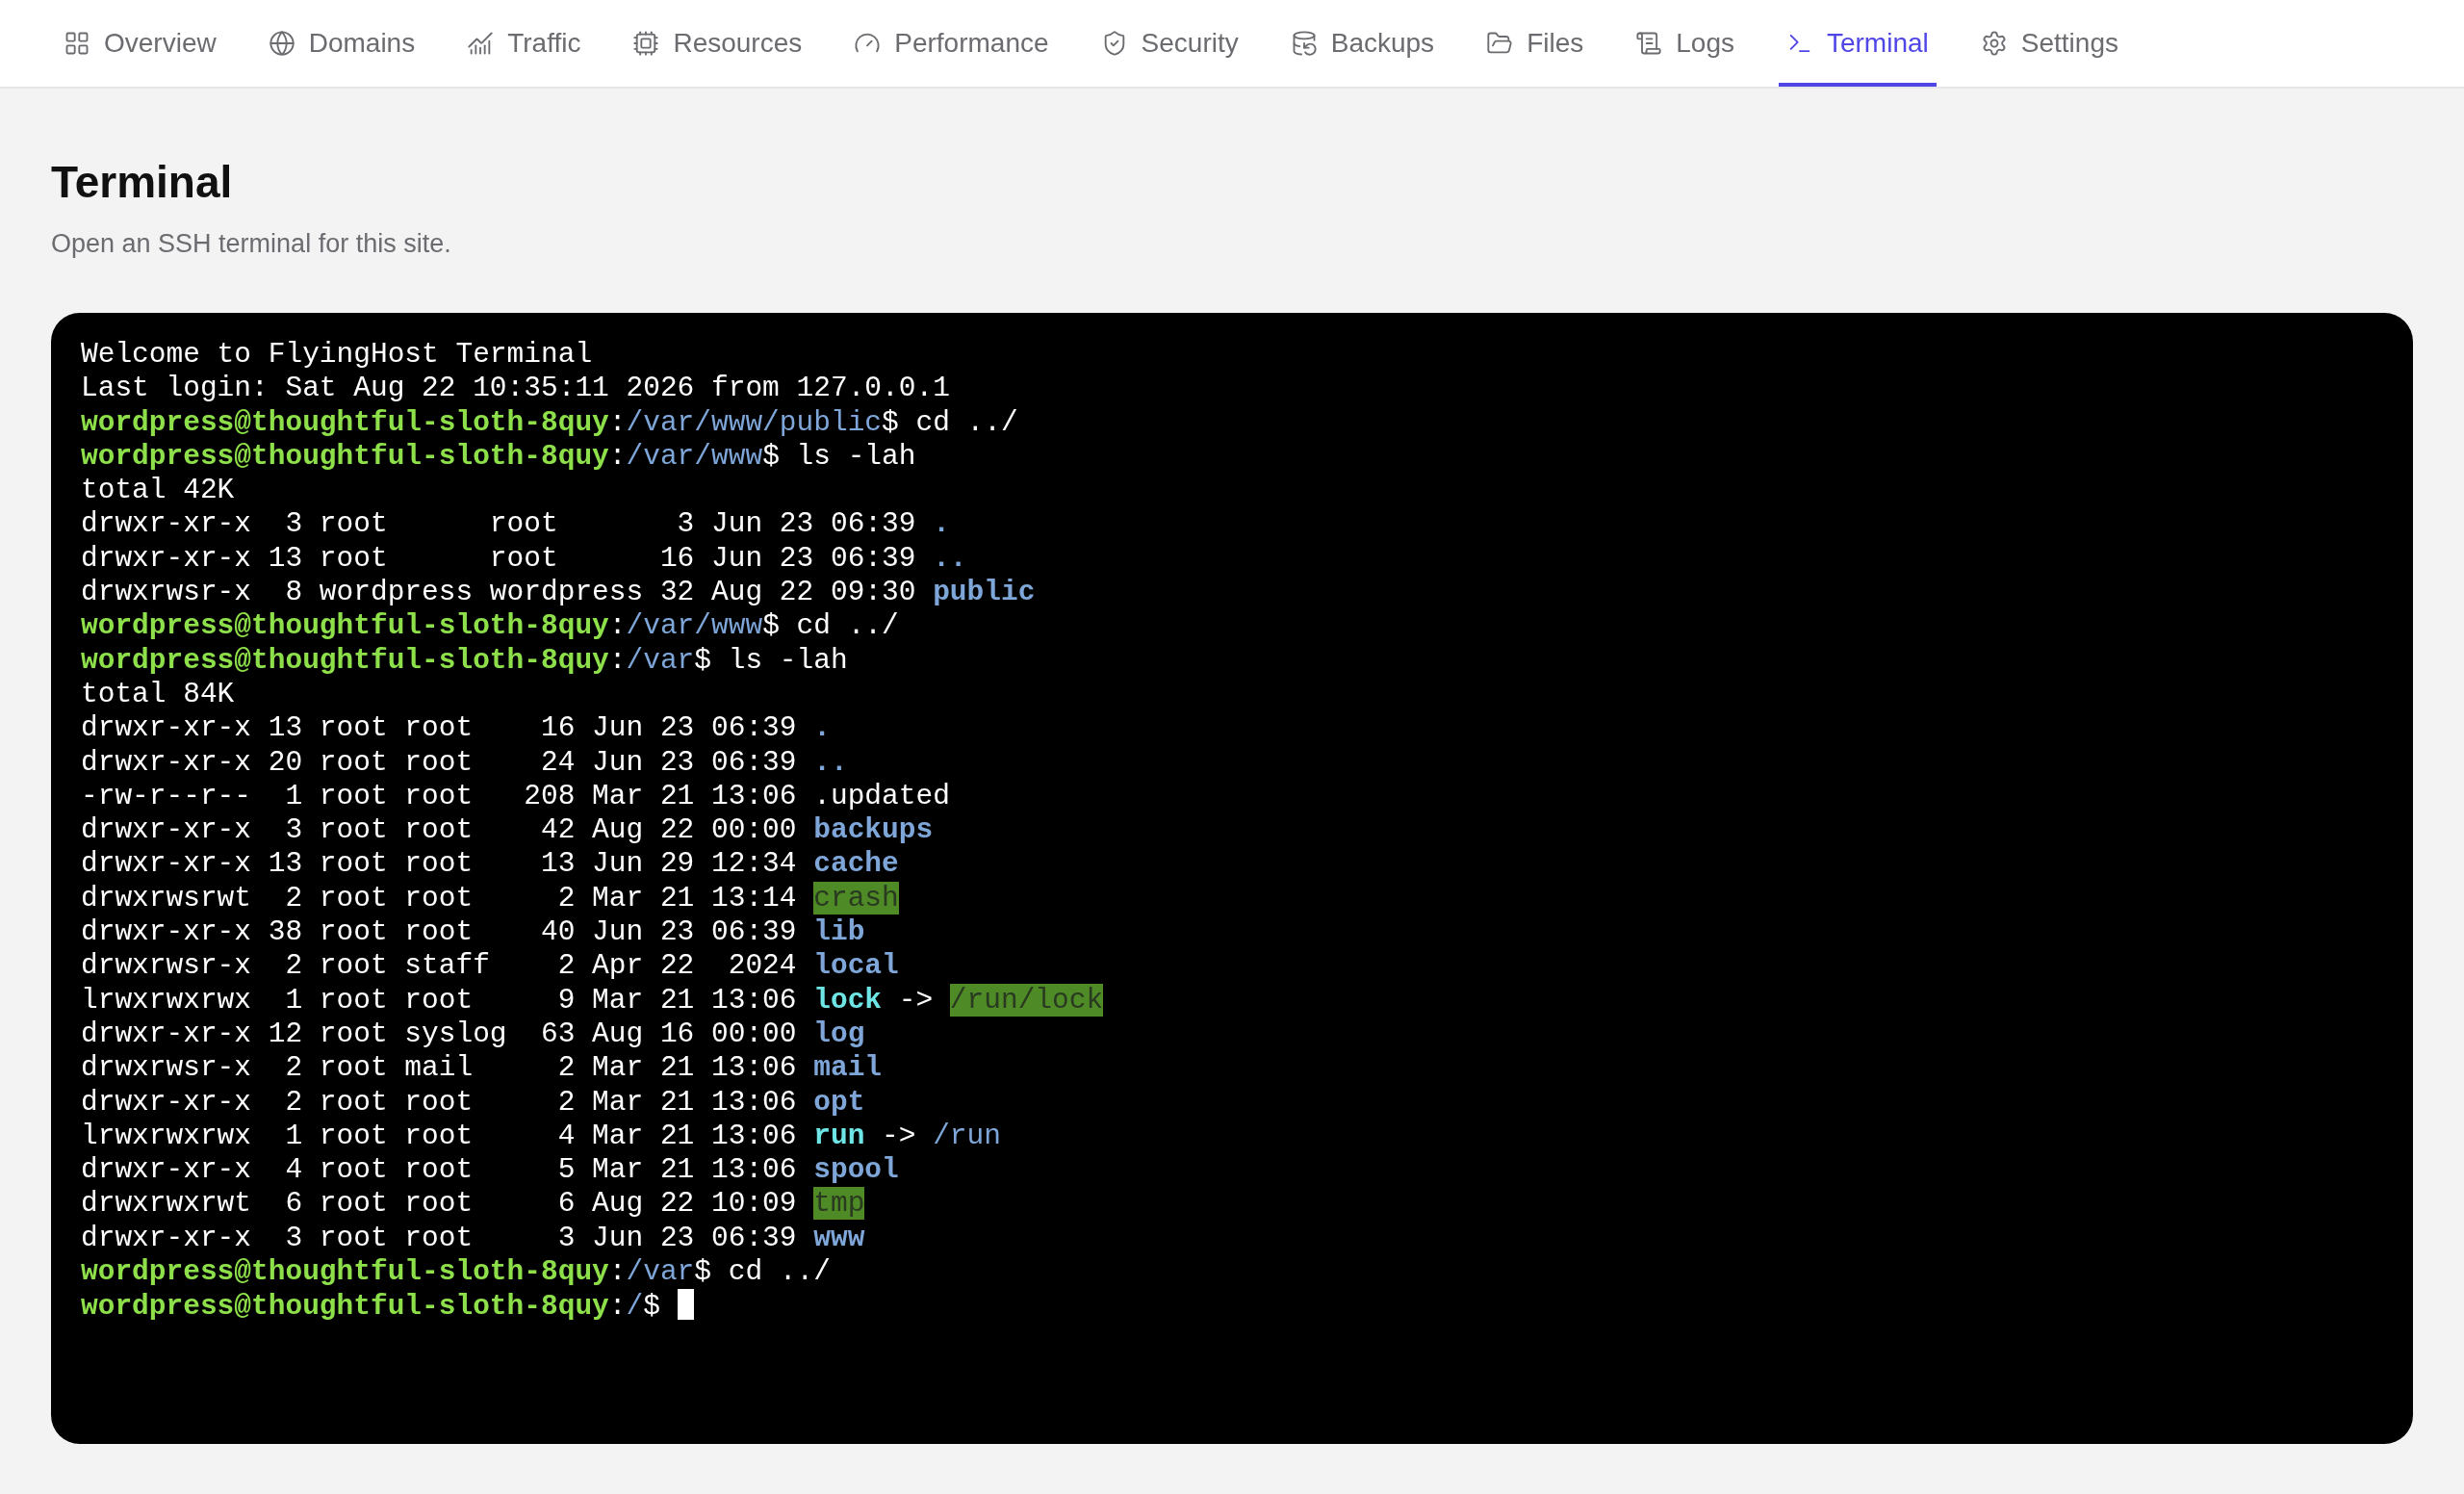  I want to click on terminal-line: drwxrwsrwt 2 root root 2 Mar 21 13:14 crash, so click(490, 899).